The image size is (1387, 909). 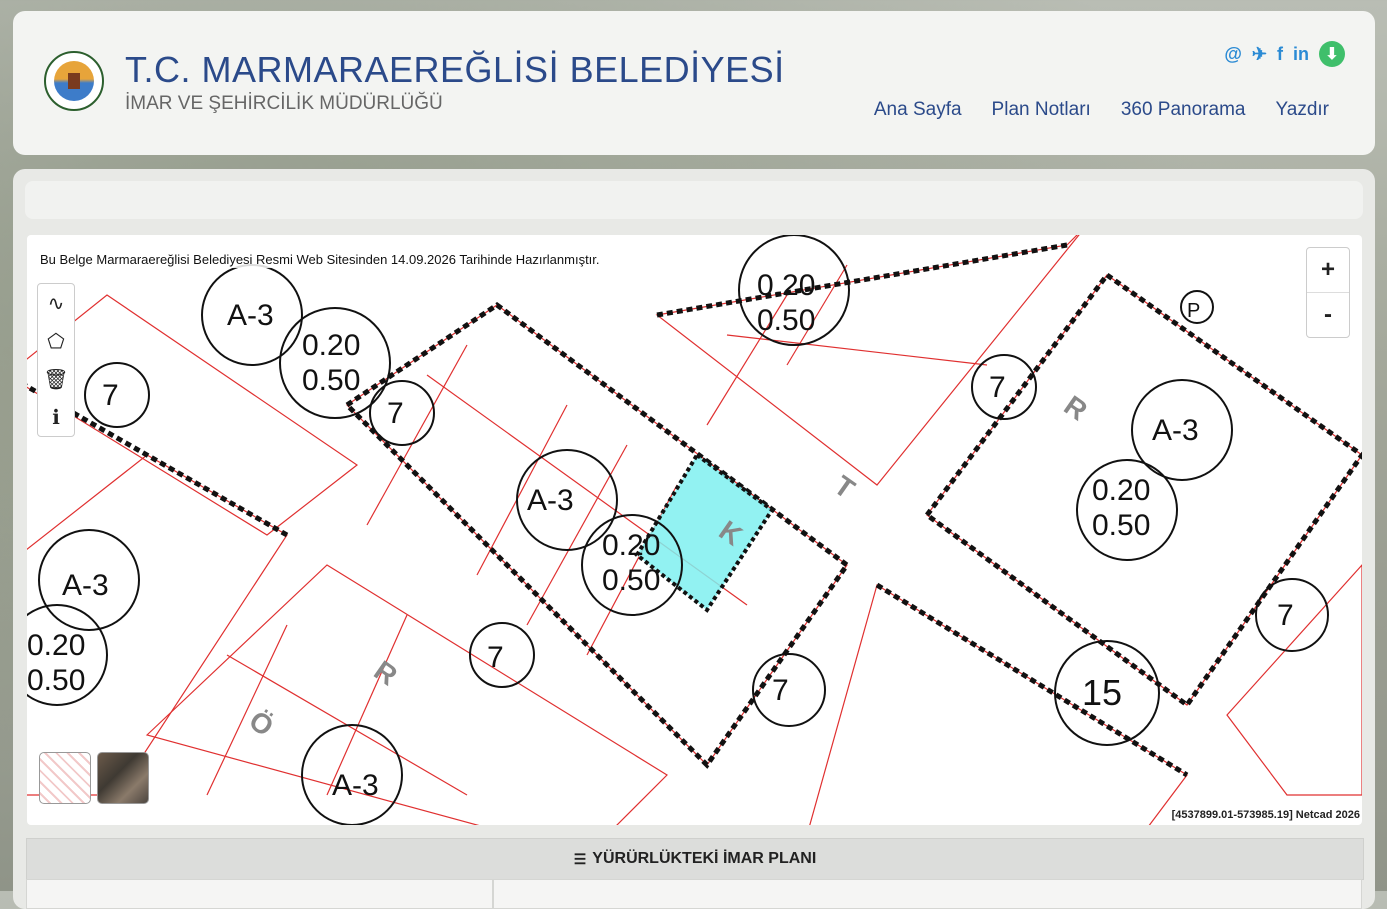 What do you see at coordinates (262, 724) in the screenshot?
I see `svg-text: Ö` at bounding box center [262, 724].